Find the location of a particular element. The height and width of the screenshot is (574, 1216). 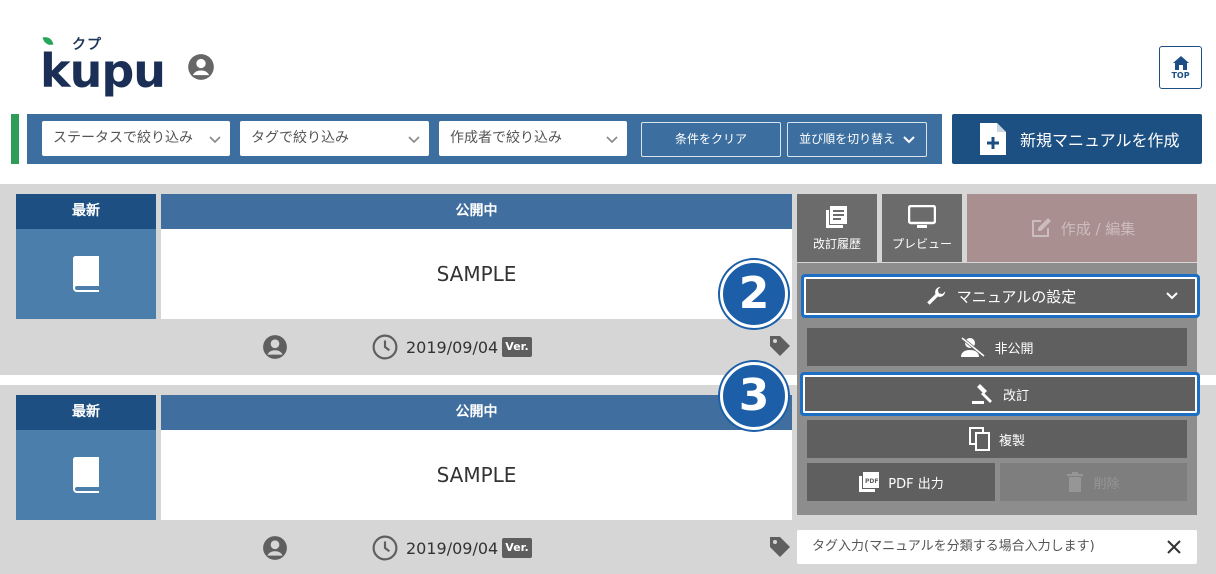

tag-filter-select: タグで絞り込み is located at coordinates (334, 138).